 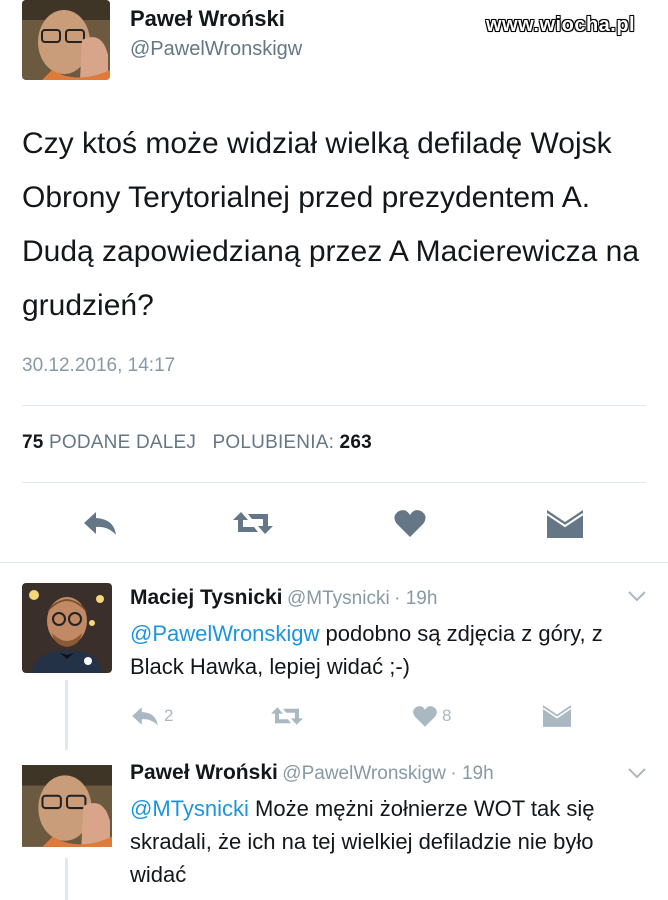 What do you see at coordinates (561, 25) in the screenshot?
I see `watermark: www.wiocha.pl` at bounding box center [561, 25].